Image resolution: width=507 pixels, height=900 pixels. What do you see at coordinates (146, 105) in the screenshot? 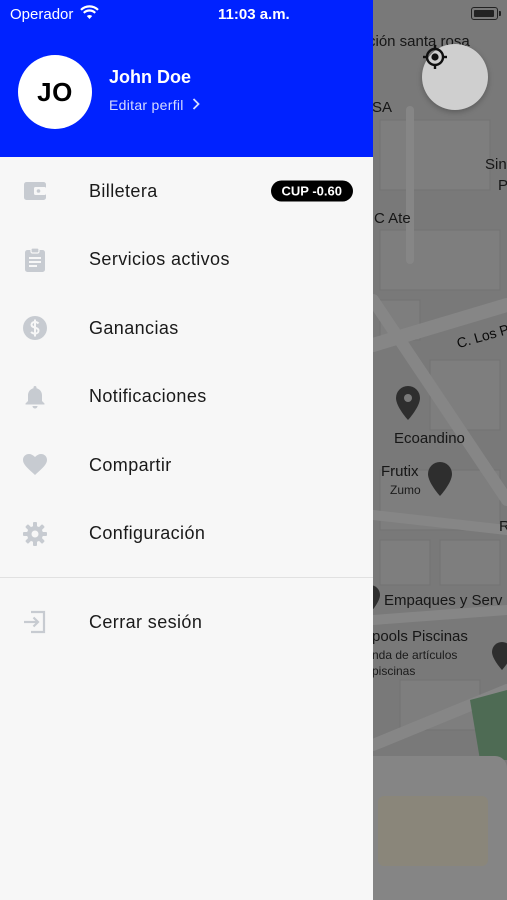
I see `edit-profile-label: Editar perfil` at bounding box center [146, 105].